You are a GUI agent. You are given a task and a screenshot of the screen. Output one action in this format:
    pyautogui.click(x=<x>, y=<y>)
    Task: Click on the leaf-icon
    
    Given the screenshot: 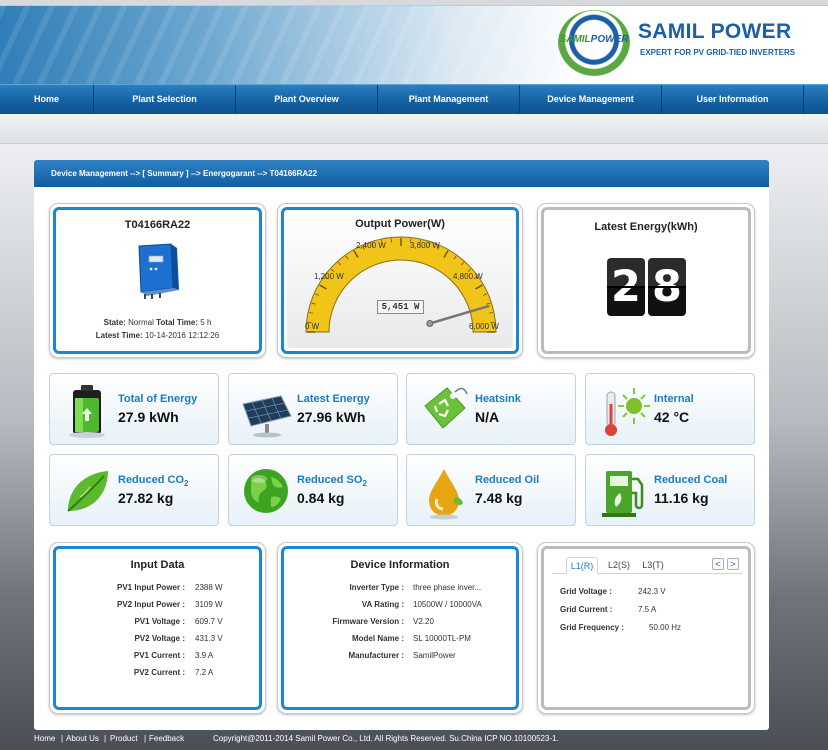 What is the action you would take?
    pyautogui.click(x=87, y=491)
    